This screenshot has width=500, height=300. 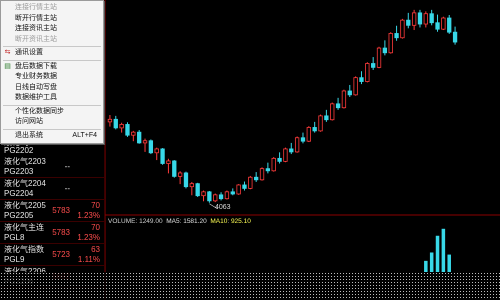 I want to click on list-item: 液化气指数 5723 63 PGL9 1.11%, so click(x=52, y=255).